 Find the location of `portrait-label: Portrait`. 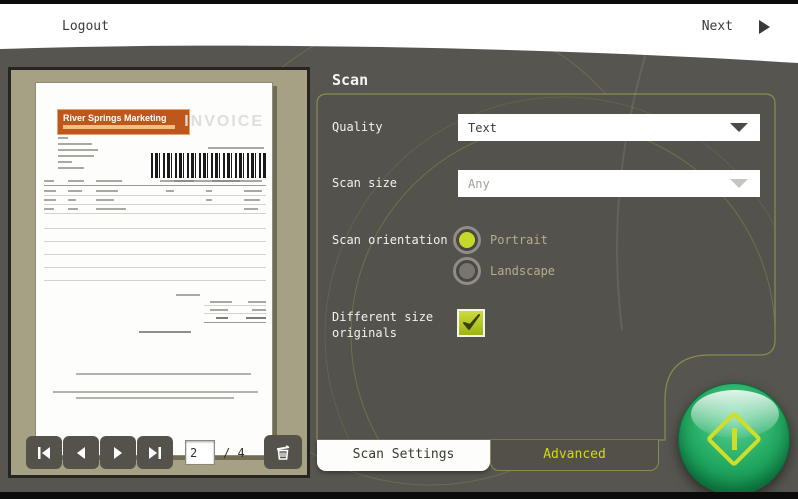

portrait-label: Portrait is located at coordinates (519, 240).